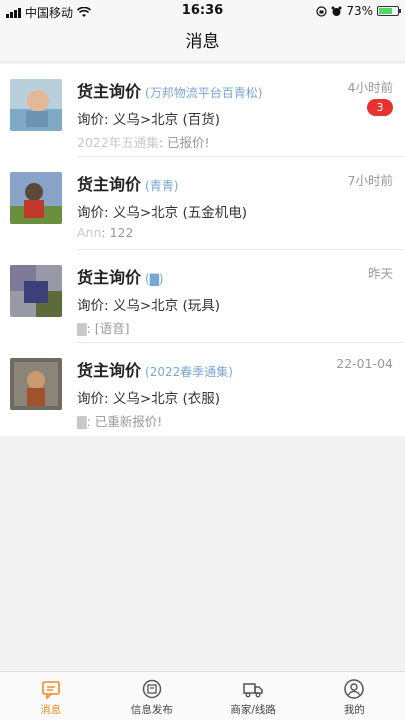  What do you see at coordinates (151, 710) in the screenshot?
I see `tab-label: 信息发布` at bounding box center [151, 710].